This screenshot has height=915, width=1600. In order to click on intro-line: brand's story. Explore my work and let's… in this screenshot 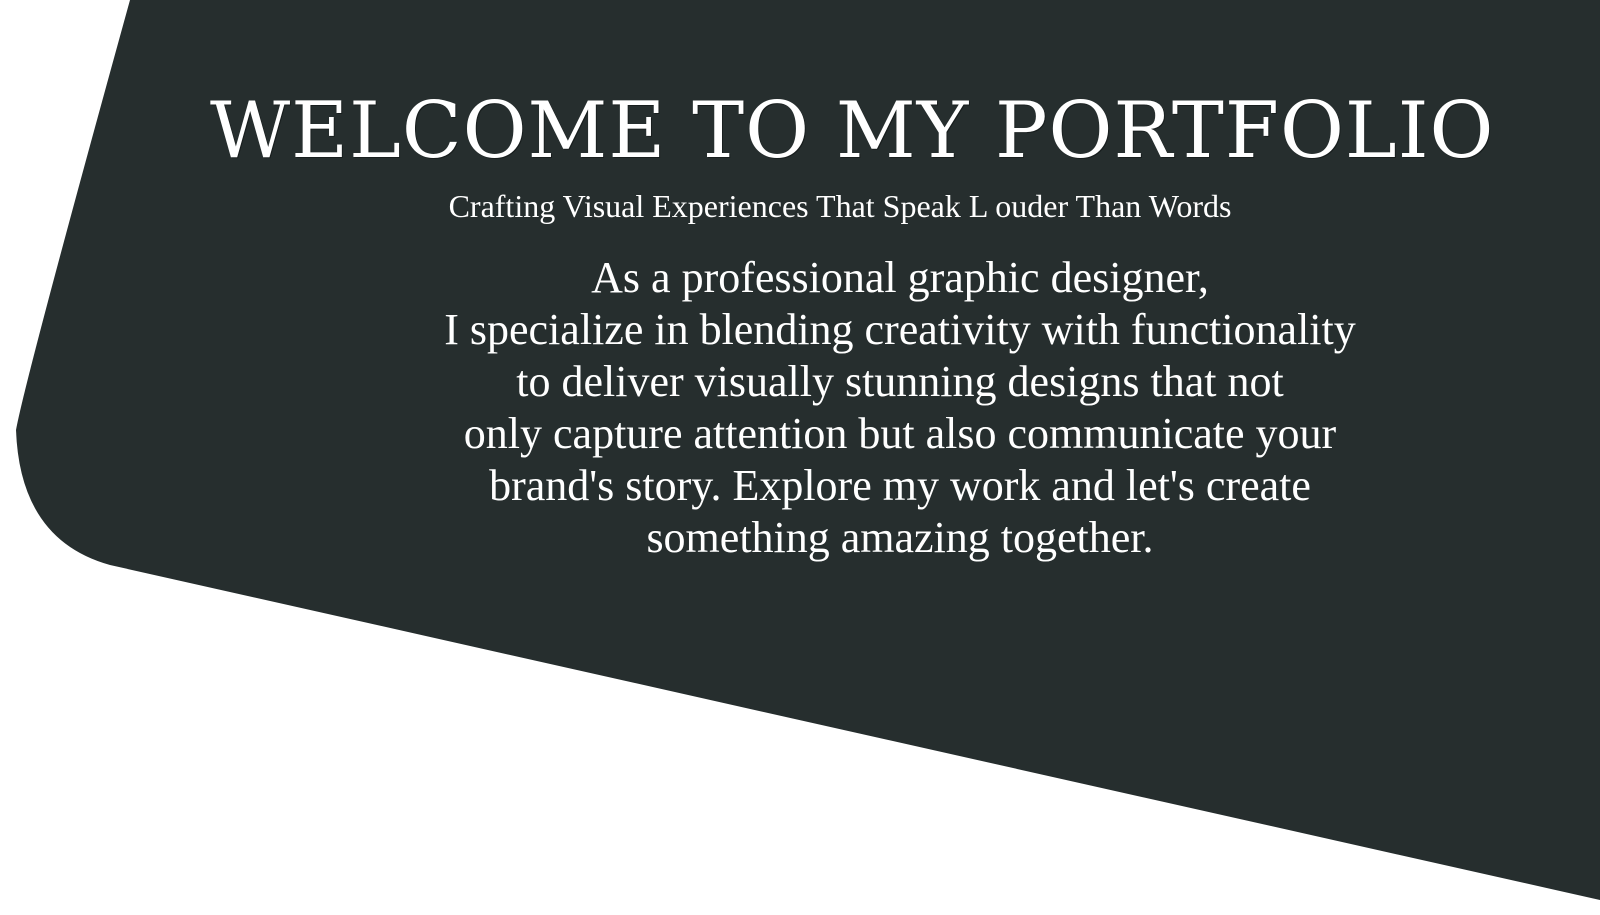, I will do `click(900, 485)`.